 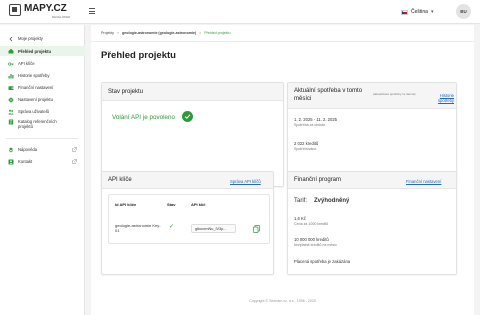 What do you see at coordinates (11, 51) in the screenshot?
I see `home-icon` at bounding box center [11, 51].